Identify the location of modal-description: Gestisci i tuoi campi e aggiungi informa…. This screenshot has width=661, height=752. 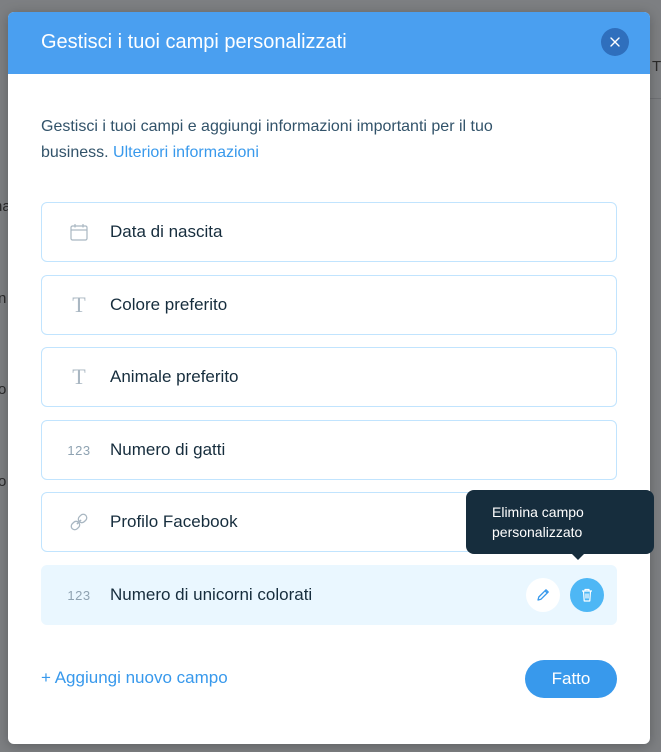
(301, 140).